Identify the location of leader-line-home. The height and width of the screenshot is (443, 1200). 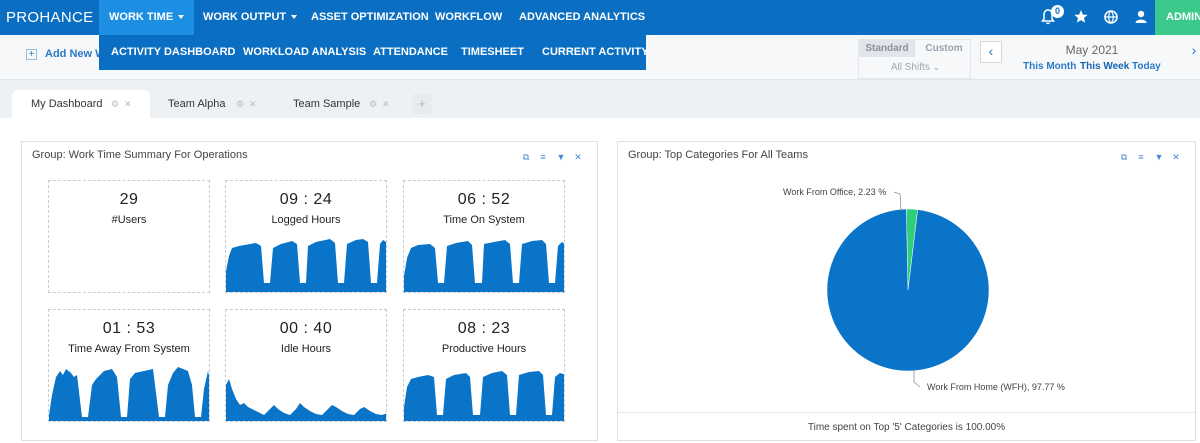
(917, 379).